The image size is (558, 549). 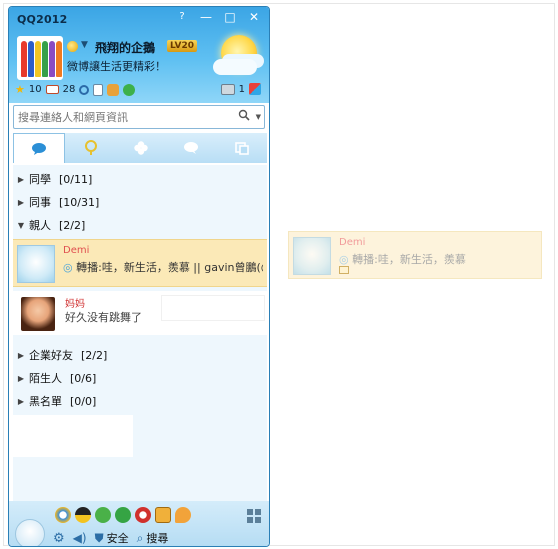 I want to click on app-manager-icon, so click(x=255, y=89).